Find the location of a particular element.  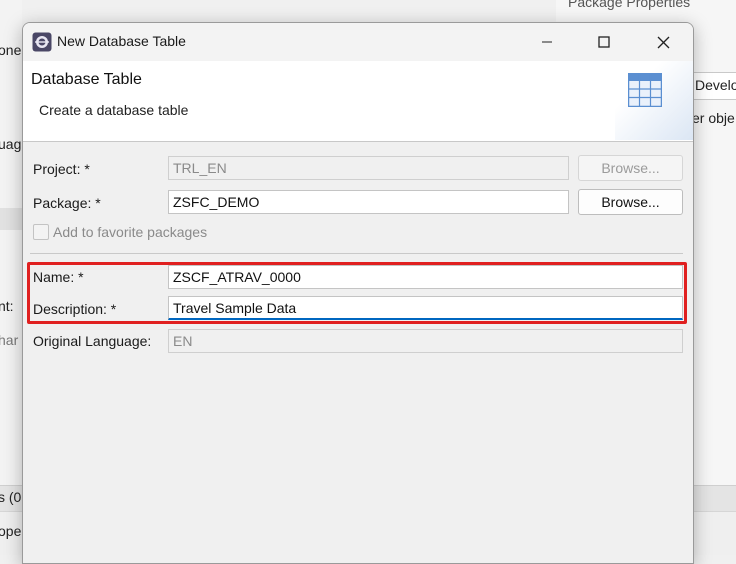

project-field: TRL_EN is located at coordinates (368, 168).